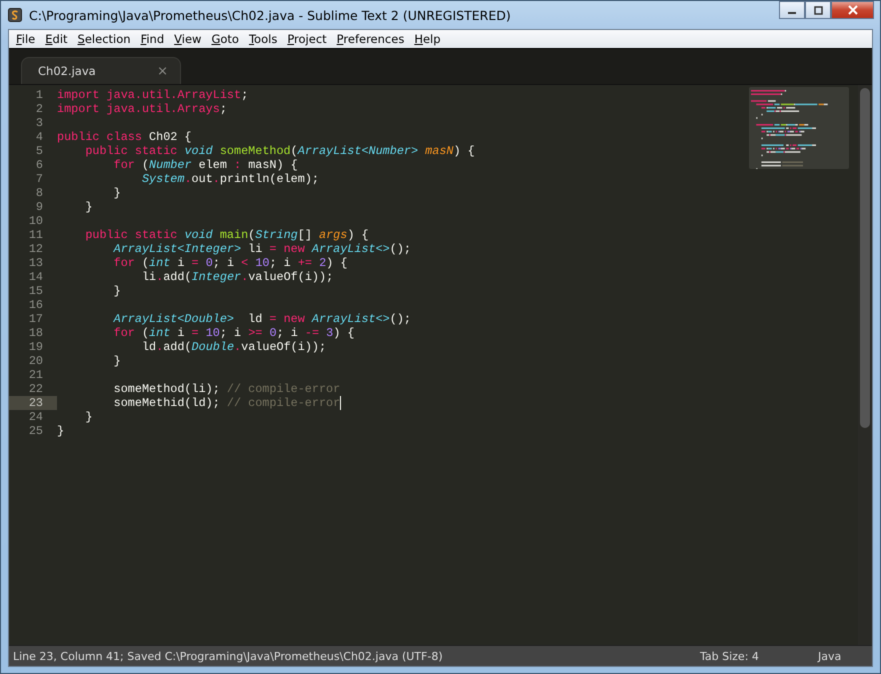 Image resolution: width=881 pixels, height=674 pixels. I want to click on text-cursor, so click(341, 403).